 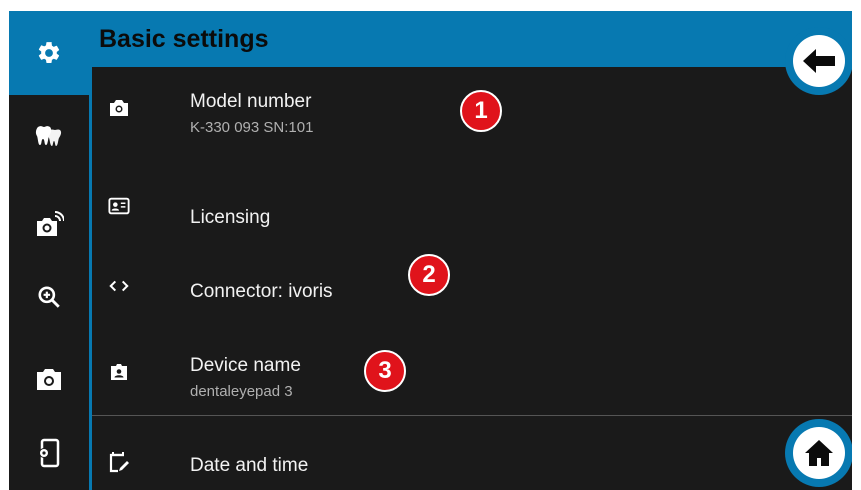 What do you see at coordinates (472, 460) in the screenshot?
I see `settings-item-date-time: Date and time` at bounding box center [472, 460].